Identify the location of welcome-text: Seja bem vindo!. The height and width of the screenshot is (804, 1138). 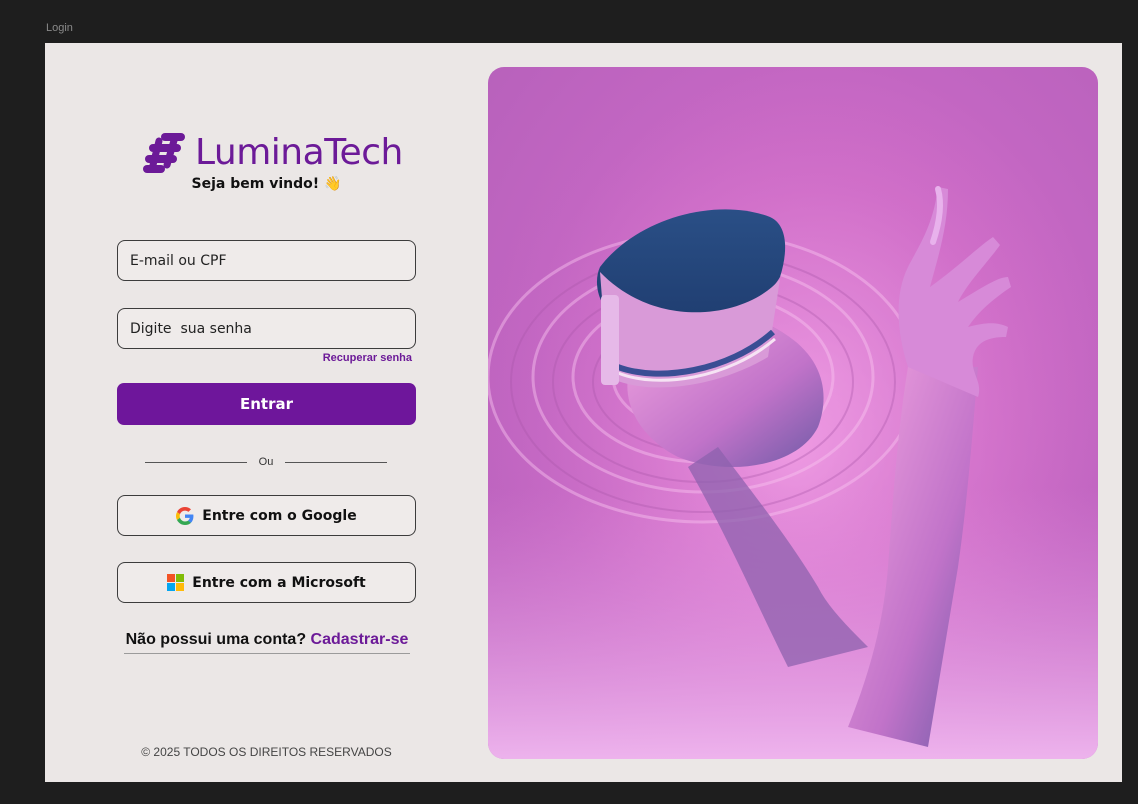
(255, 184).